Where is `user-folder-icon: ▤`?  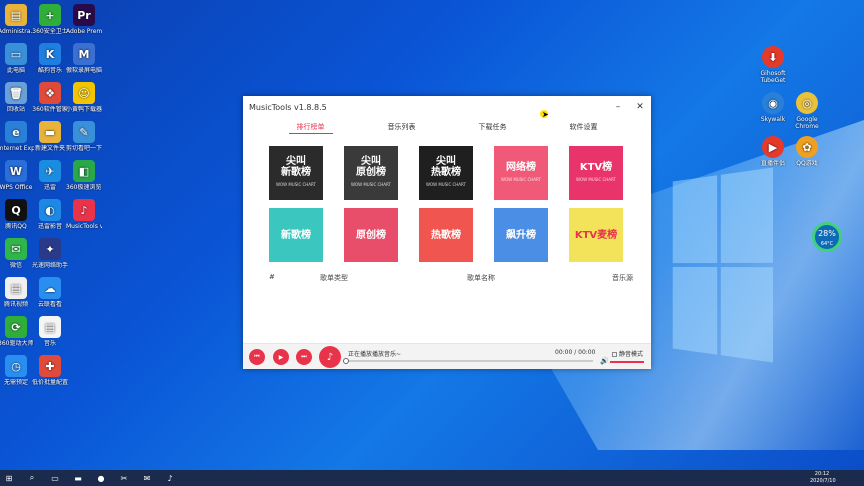
user-folder-icon: ▤ is located at coordinates (16, 15).